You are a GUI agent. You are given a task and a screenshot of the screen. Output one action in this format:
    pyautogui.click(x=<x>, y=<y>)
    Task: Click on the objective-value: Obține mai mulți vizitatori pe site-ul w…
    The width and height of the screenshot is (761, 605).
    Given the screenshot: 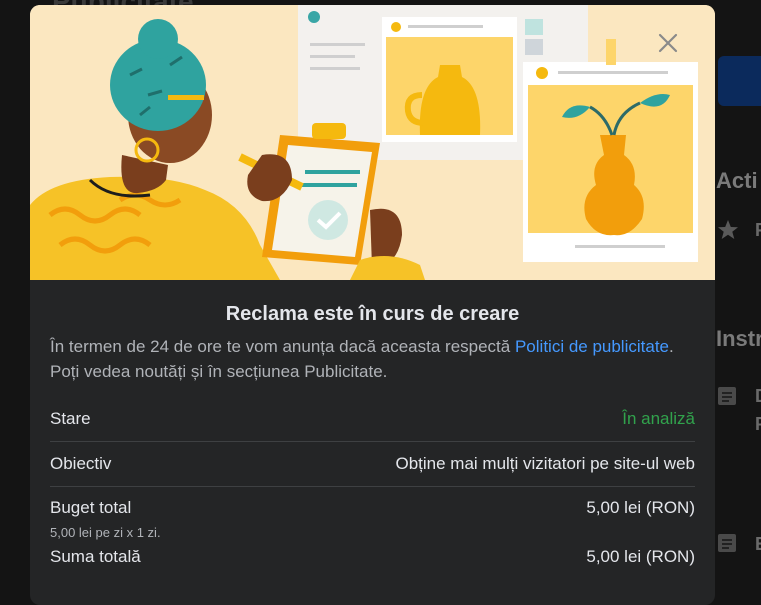 What is the action you would take?
    pyautogui.click(x=545, y=463)
    